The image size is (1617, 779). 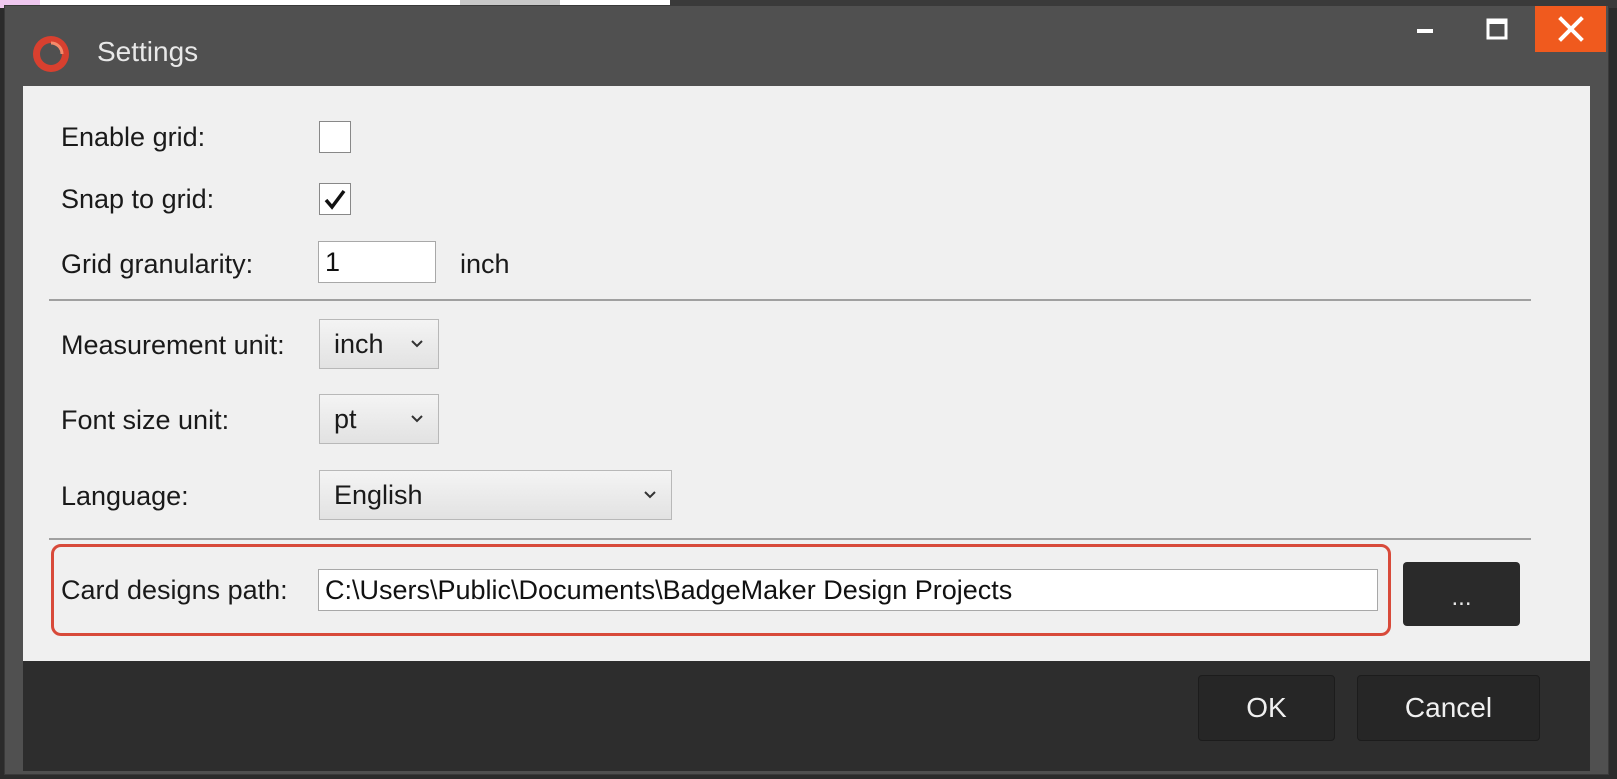 What do you see at coordinates (379, 419) in the screenshot?
I see `font-size-unit-select: pt` at bounding box center [379, 419].